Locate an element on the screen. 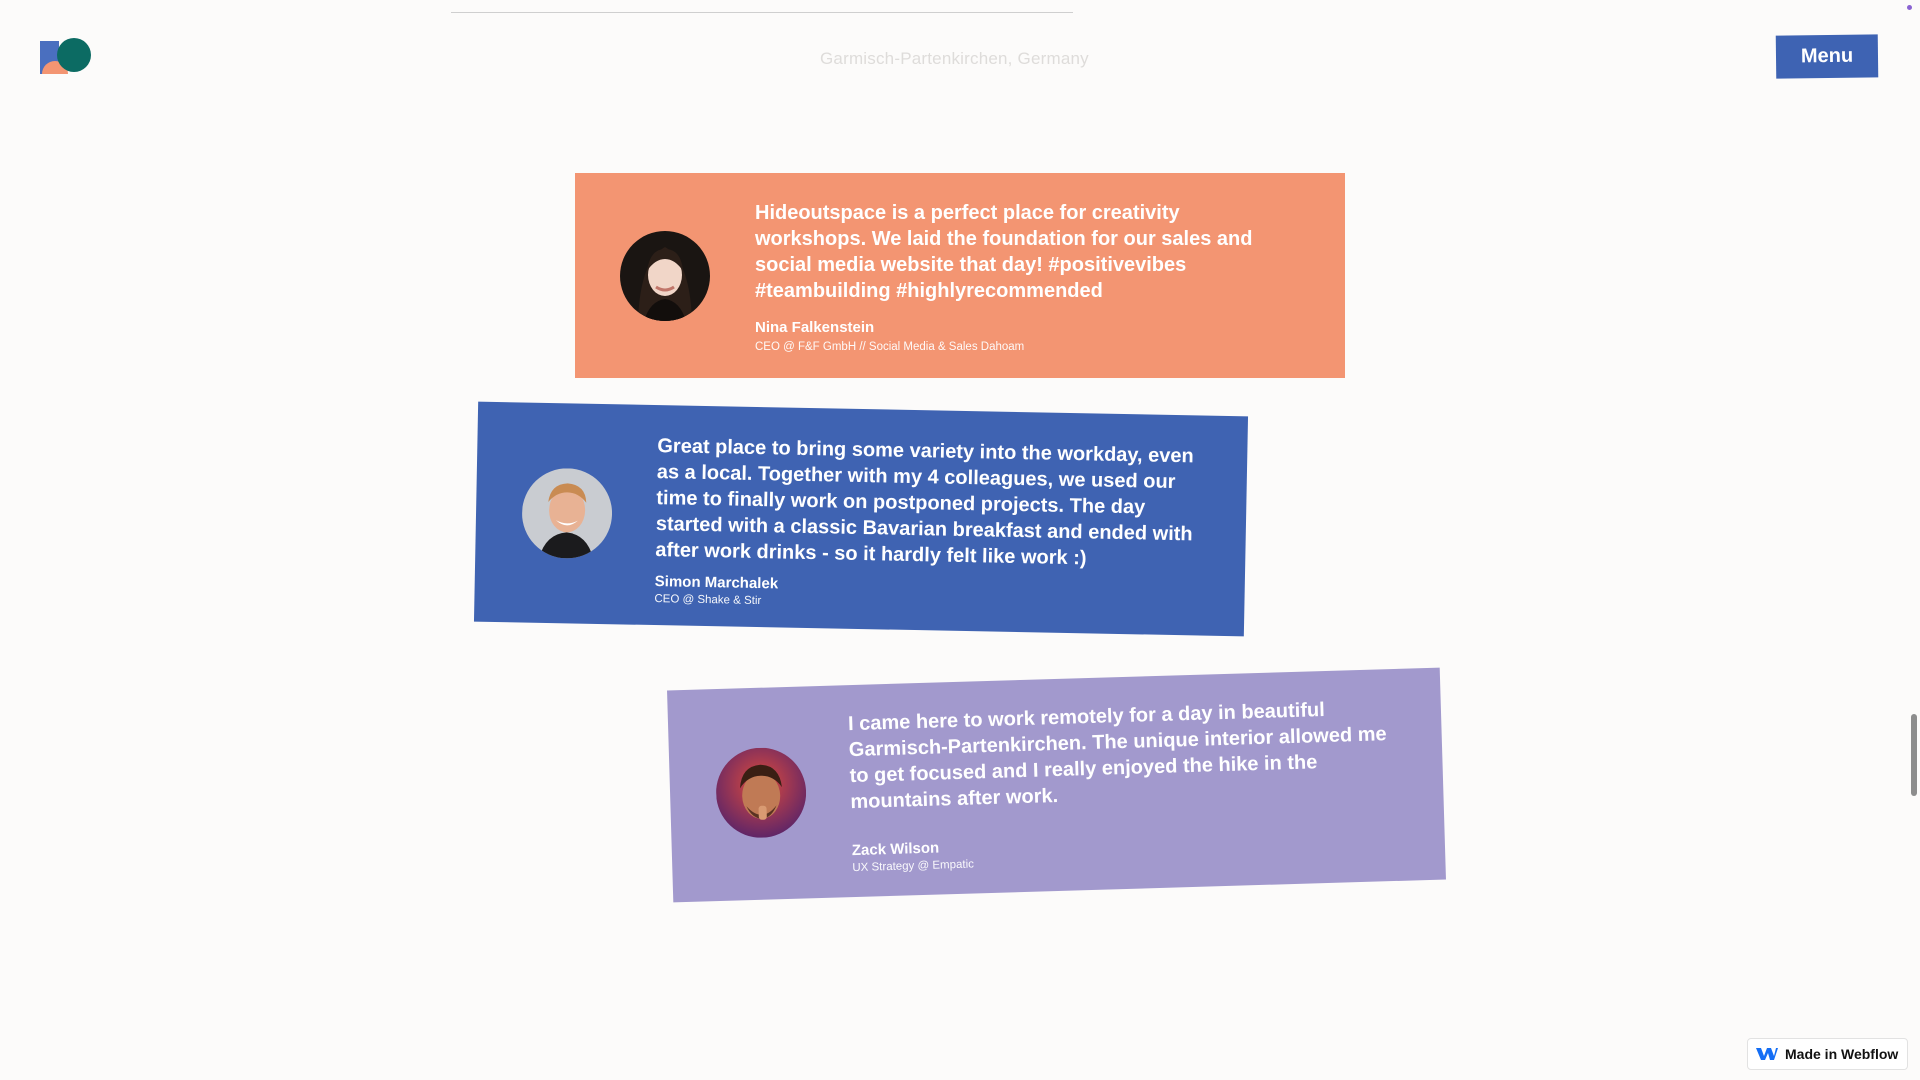  webflow-icon is located at coordinates (1767, 1054).